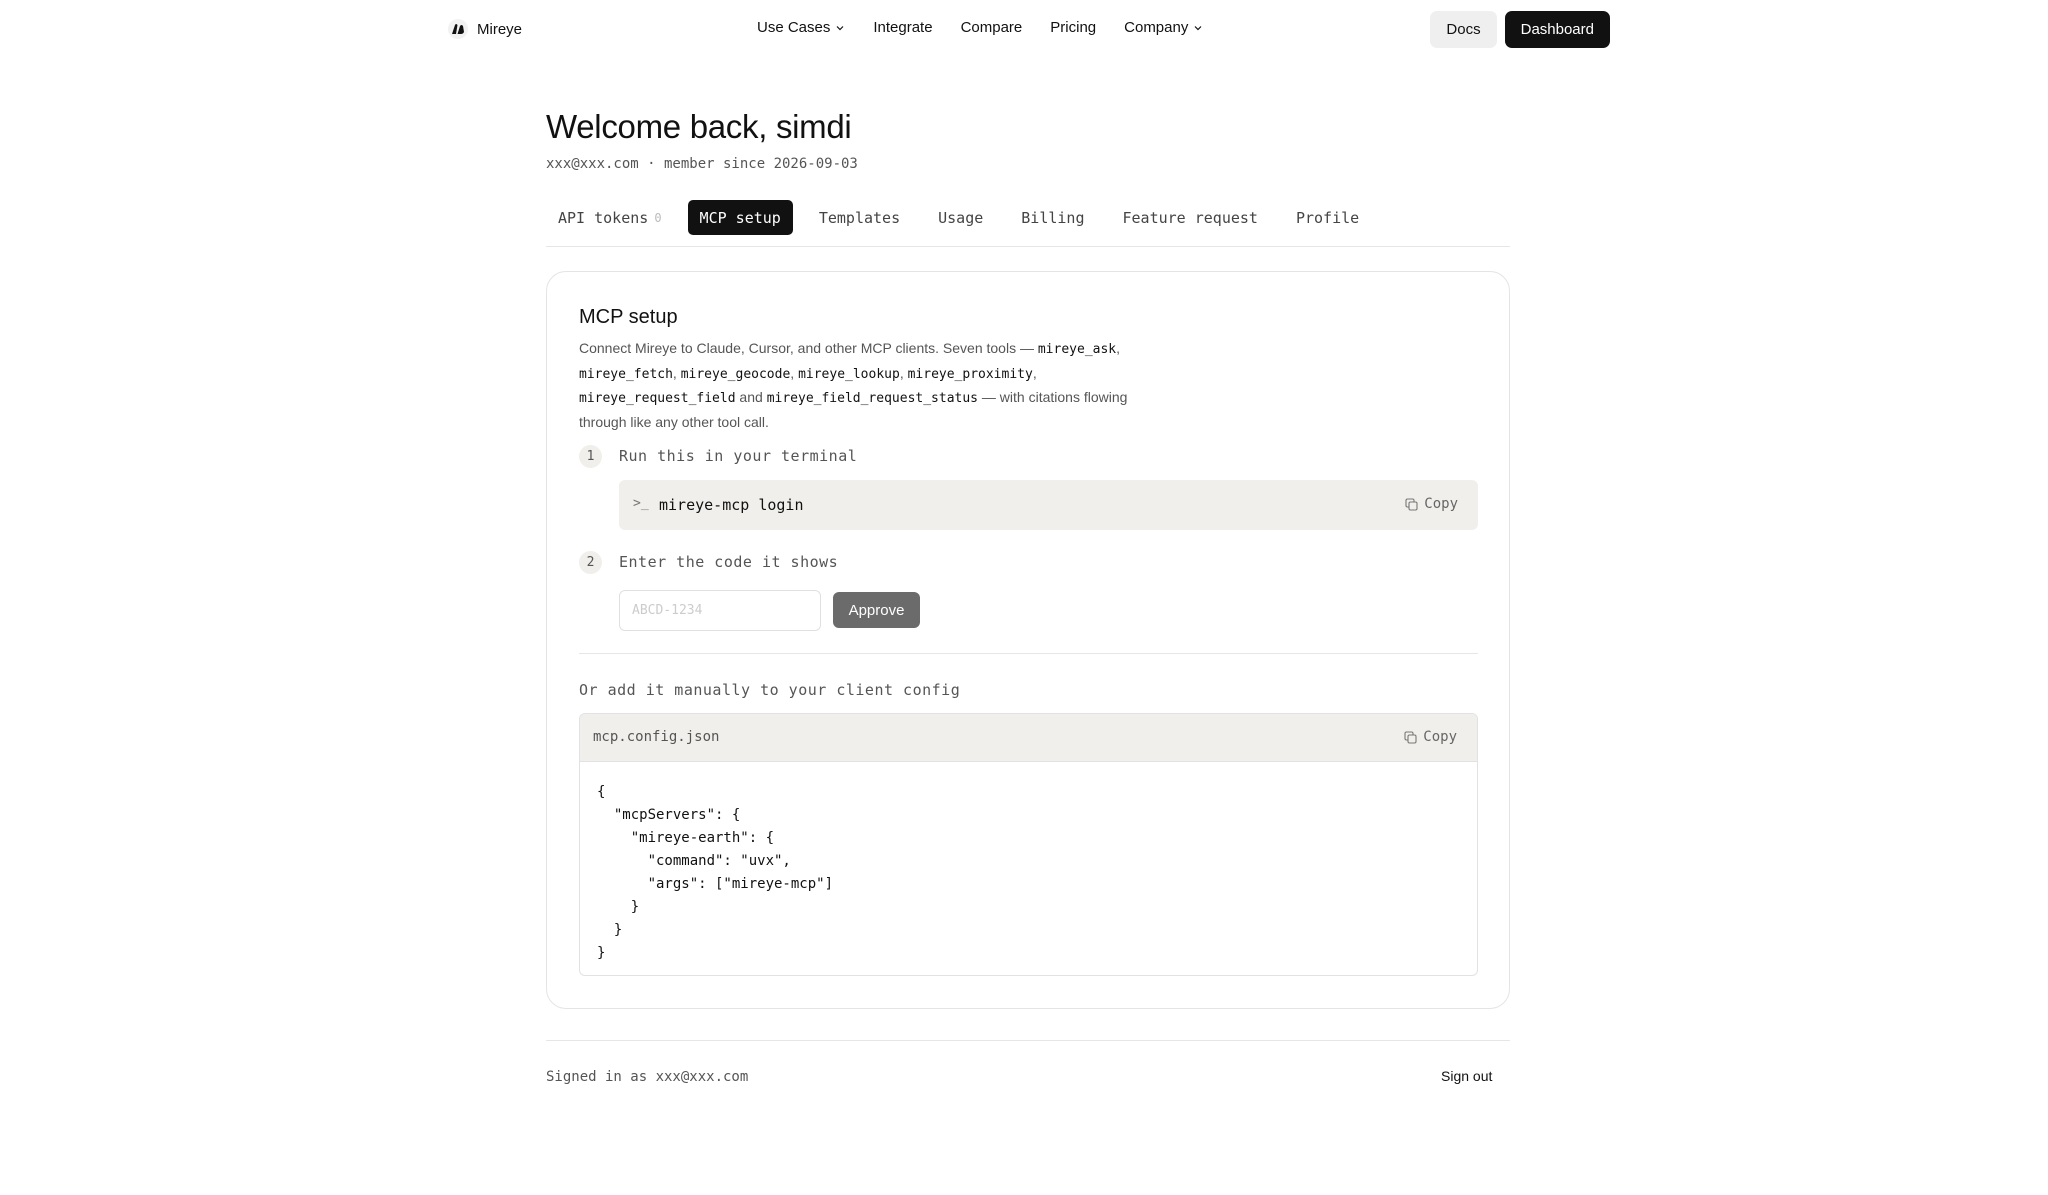  Describe the element at coordinates (770, 690) in the screenshot. I see `manual-config-label: Or add it manually to your client config` at that location.